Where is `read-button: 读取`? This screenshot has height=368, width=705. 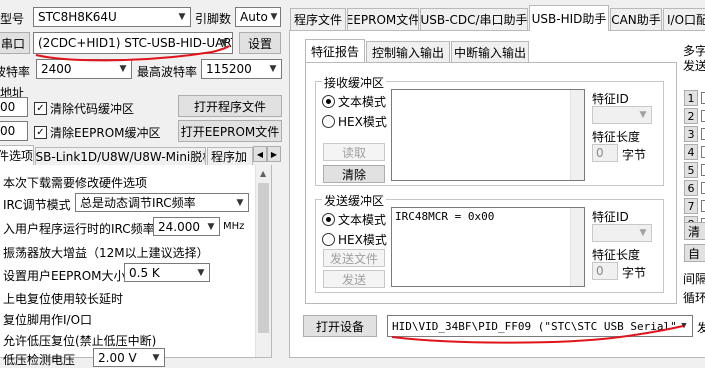
read-button: 读取 is located at coordinates (354, 152).